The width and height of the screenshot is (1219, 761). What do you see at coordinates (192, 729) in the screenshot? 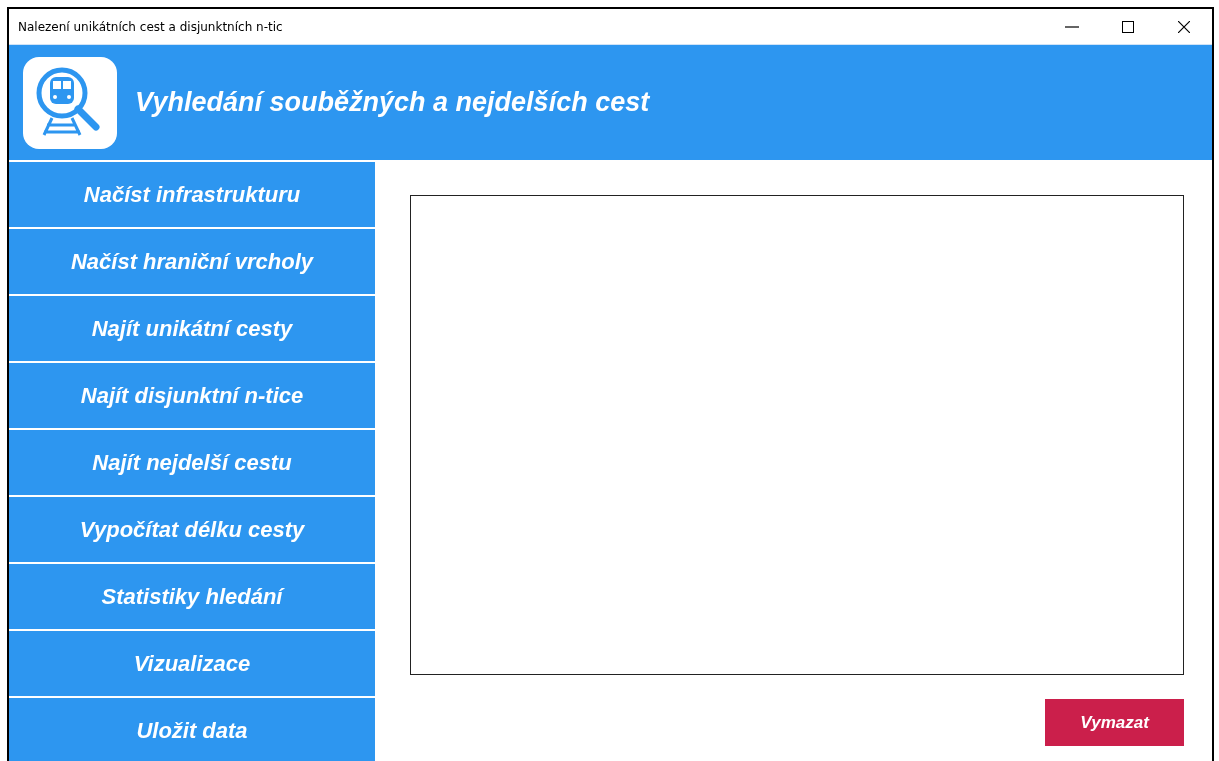
I see `menu-button: Uložit data` at bounding box center [192, 729].